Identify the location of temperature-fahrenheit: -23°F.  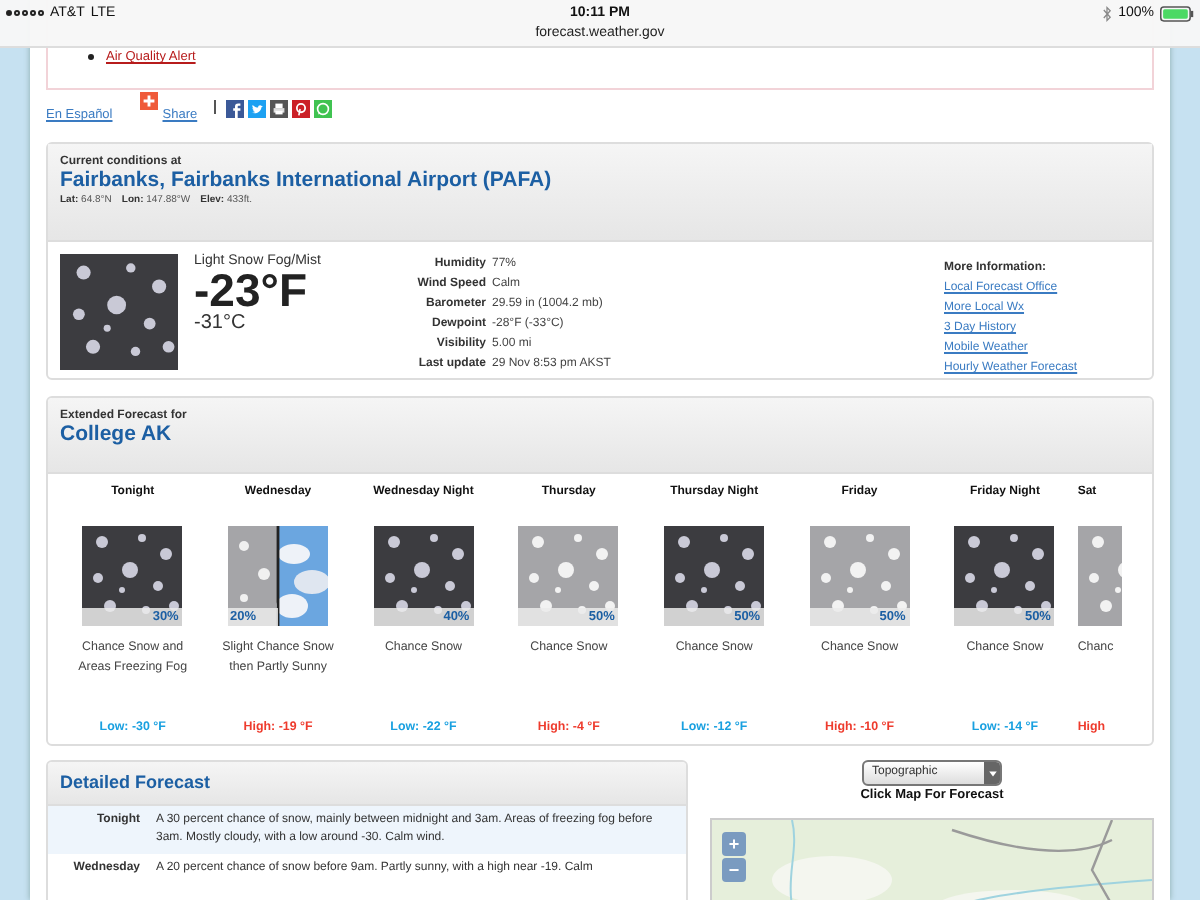
(250, 290).